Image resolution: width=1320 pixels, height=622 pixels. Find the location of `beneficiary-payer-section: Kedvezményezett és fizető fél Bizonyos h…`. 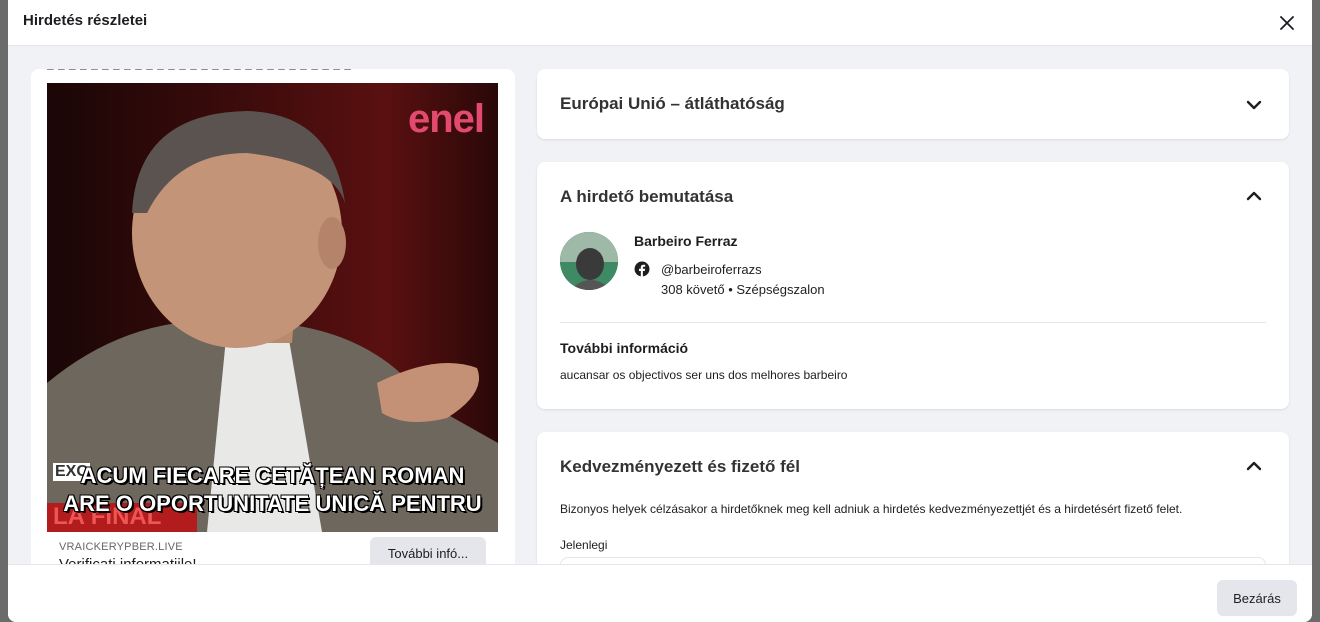

beneficiary-payer-section: Kedvezményezett és fizető fél Bizonyos h… is located at coordinates (913, 498).